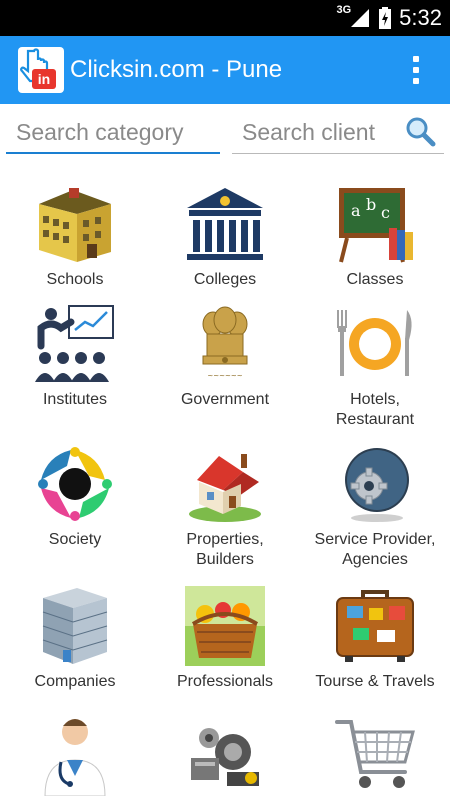 Image resolution: width=450 pixels, height=800 pixels. Describe the element at coordinates (375, 549) in the screenshot. I see `category-label: Service Provider, Agencies` at that location.